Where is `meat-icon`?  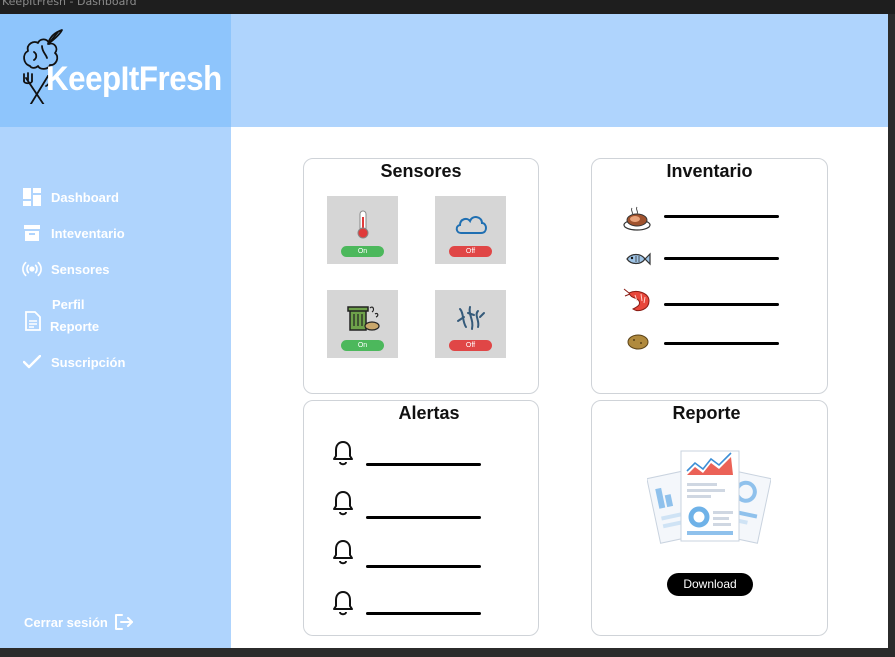 meat-icon is located at coordinates (637, 218).